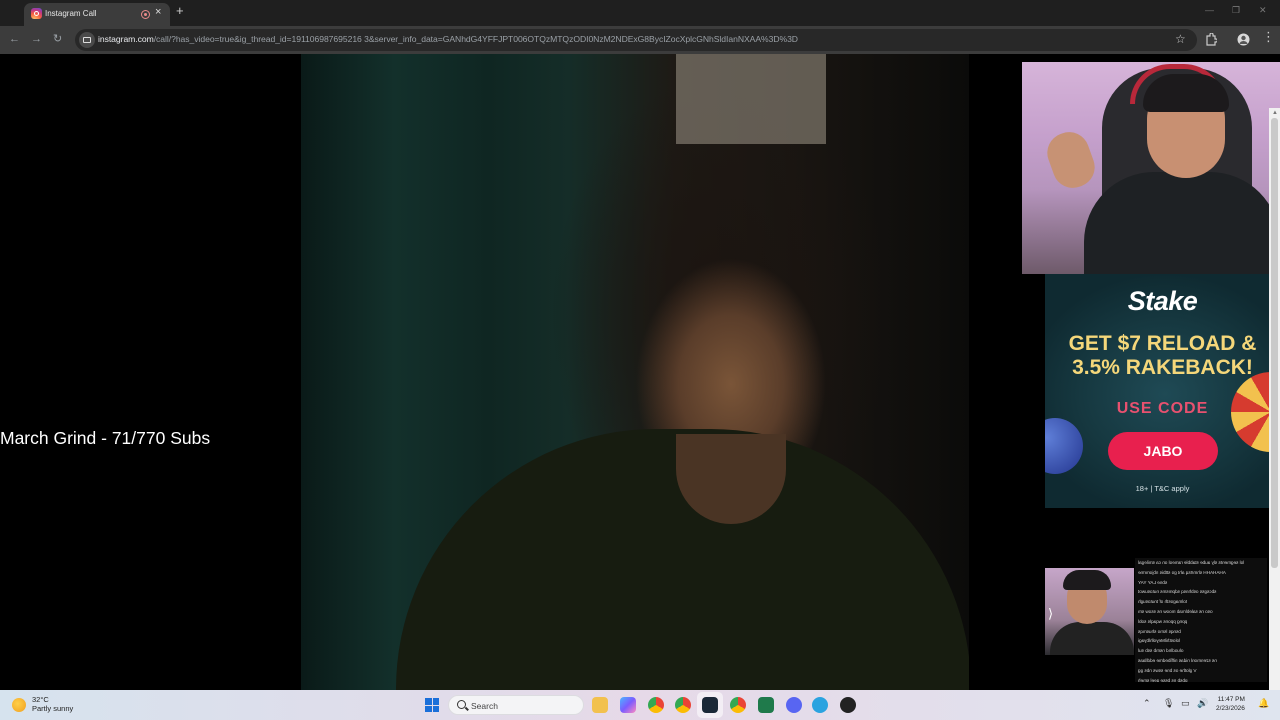 Image resolution: width=1280 pixels, height=720 pixels. I want to click on search-icon, so click(461, 704).